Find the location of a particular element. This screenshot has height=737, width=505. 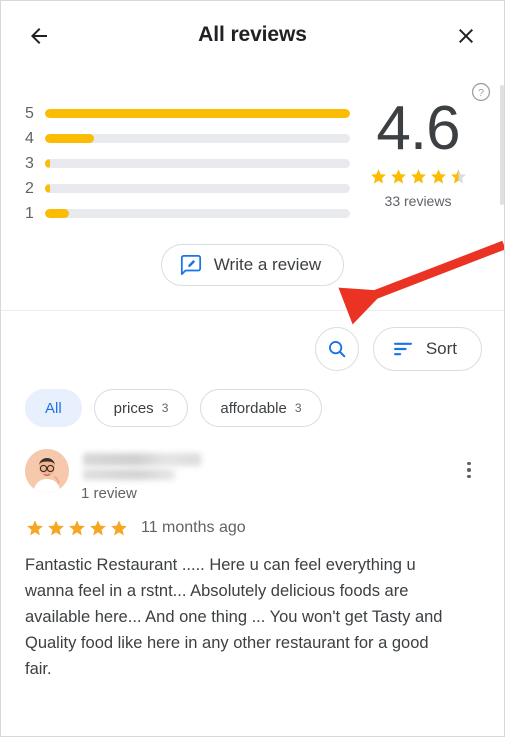

histogram-row: 1 is located at coordinates (184, 213).